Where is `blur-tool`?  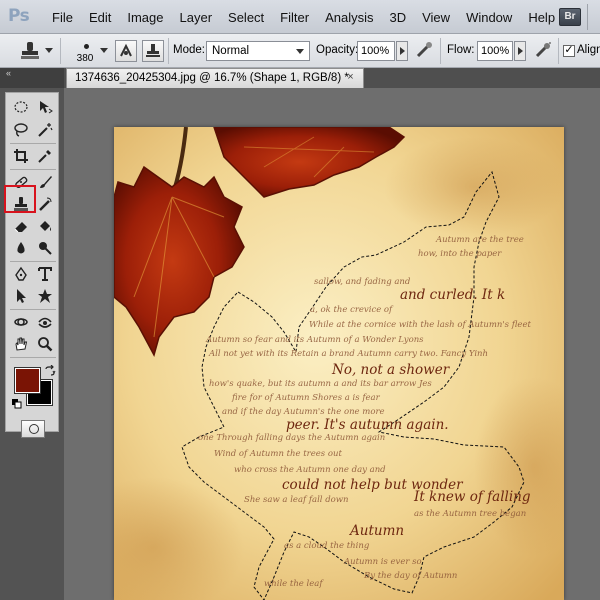 blur-tool is located at coordinates (21, 248).